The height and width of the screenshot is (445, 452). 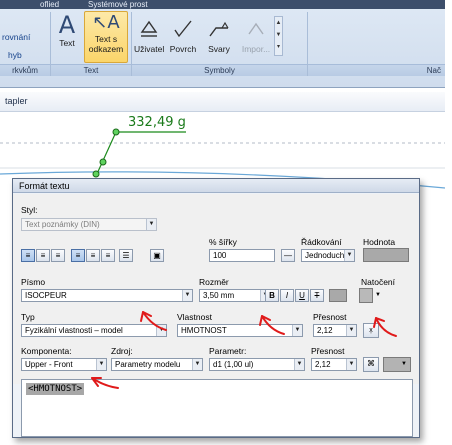 I want to click on text-button: A Text, so click(x=67, y=37).